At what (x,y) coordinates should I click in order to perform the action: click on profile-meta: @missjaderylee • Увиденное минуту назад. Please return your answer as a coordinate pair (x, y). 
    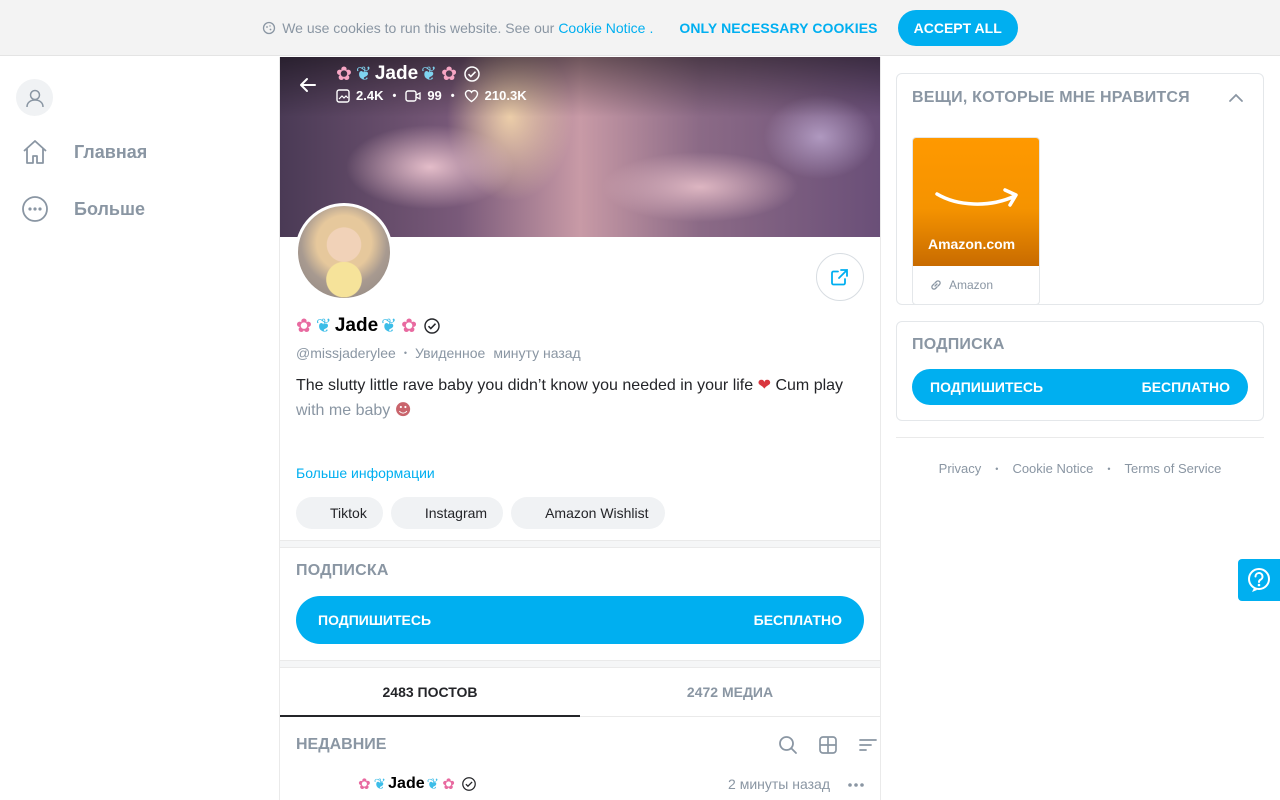
    Looking at the image, I should click on (438, 353).